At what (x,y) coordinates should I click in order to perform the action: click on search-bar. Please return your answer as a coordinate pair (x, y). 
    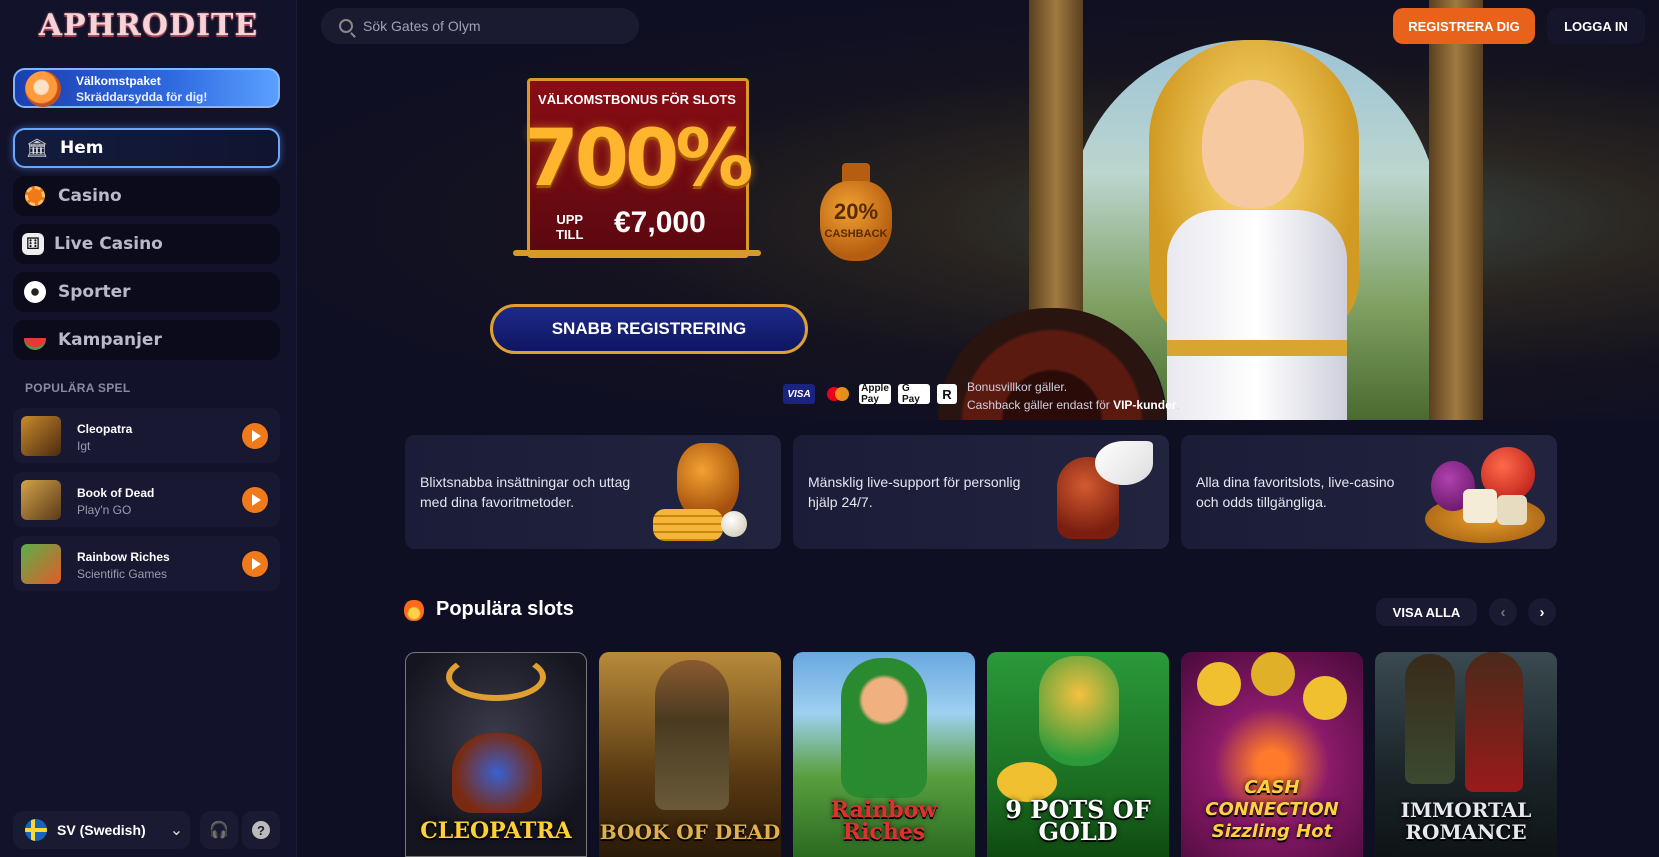
    Looking at the image, I should click on (480, 26).